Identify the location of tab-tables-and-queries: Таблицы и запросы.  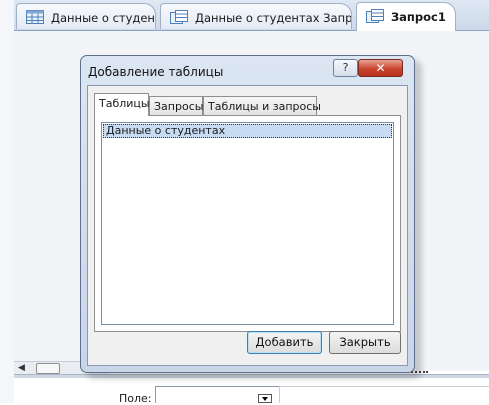
(262, 105).